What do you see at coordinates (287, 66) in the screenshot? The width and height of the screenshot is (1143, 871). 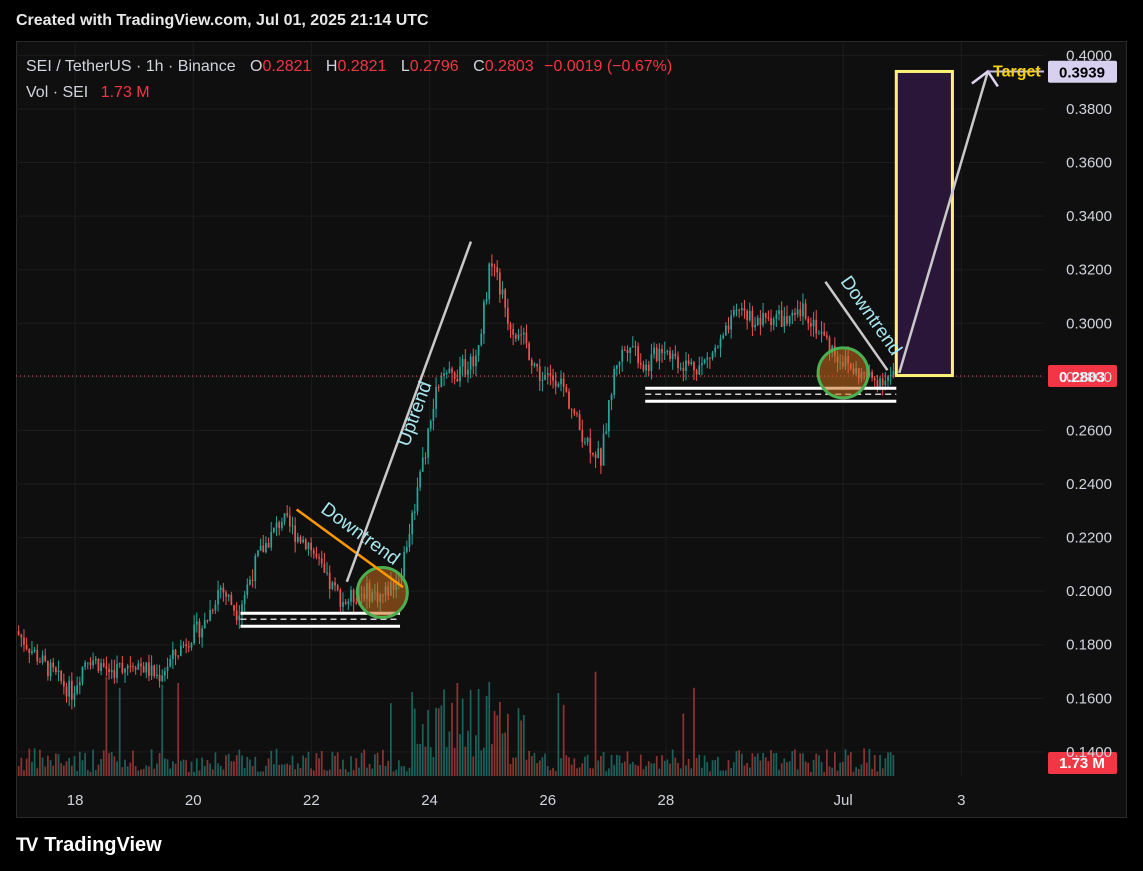 I see `legend-open-value: 0.2821` at bounding box center [287, 66].